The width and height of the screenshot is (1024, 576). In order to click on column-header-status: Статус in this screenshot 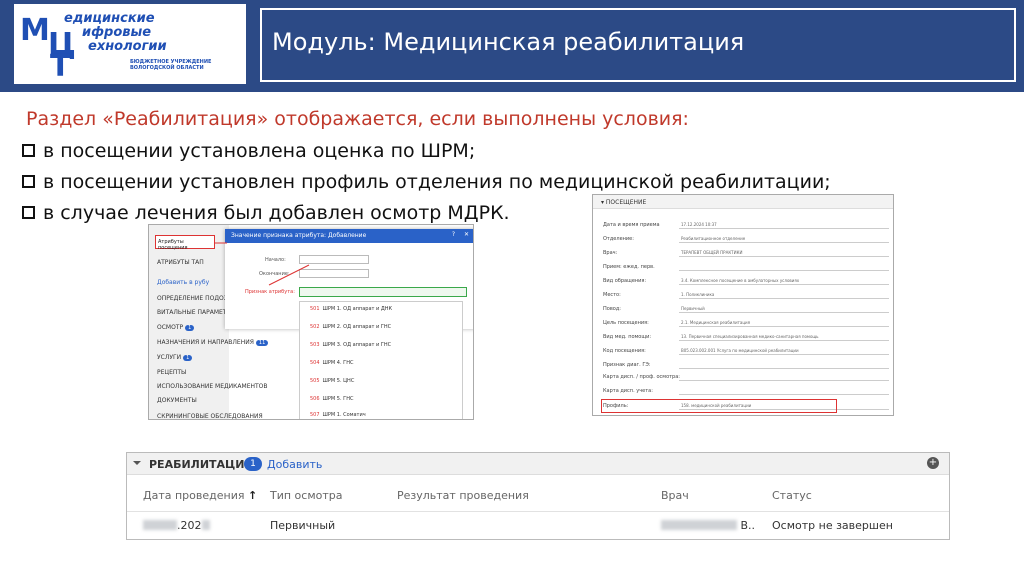, I will do `click(792, 495)`.